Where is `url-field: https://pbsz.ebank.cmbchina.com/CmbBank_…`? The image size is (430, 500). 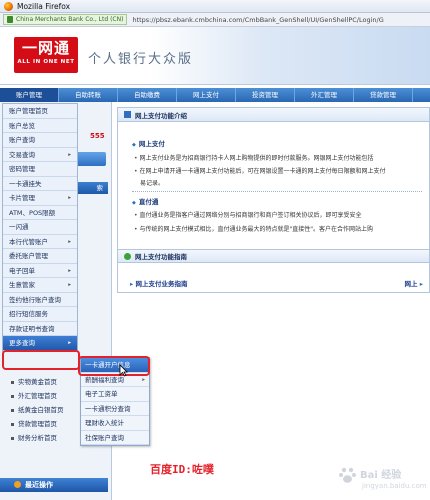 url-field: https://pbsz.ebank.cmbchina.com/CmbBank_… is located at coordinates (257, 20).